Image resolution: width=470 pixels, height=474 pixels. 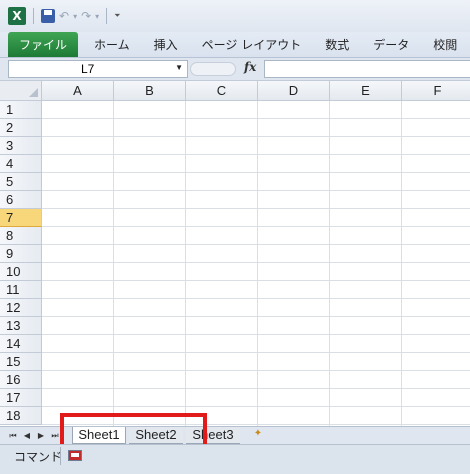 I want to click on name-box-value: L7, so click(x=88, y=69).